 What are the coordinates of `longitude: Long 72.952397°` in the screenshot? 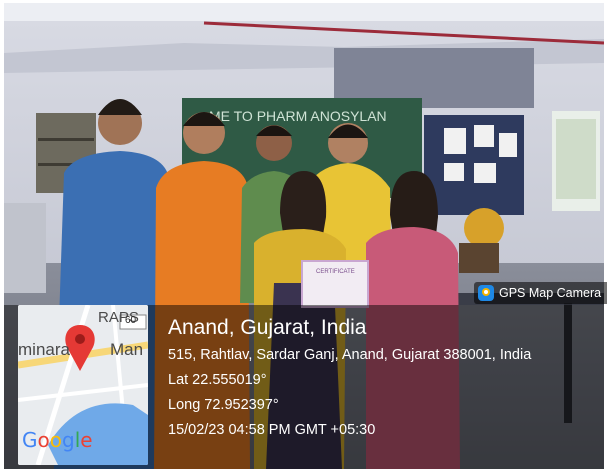 It's located at (223, 405).